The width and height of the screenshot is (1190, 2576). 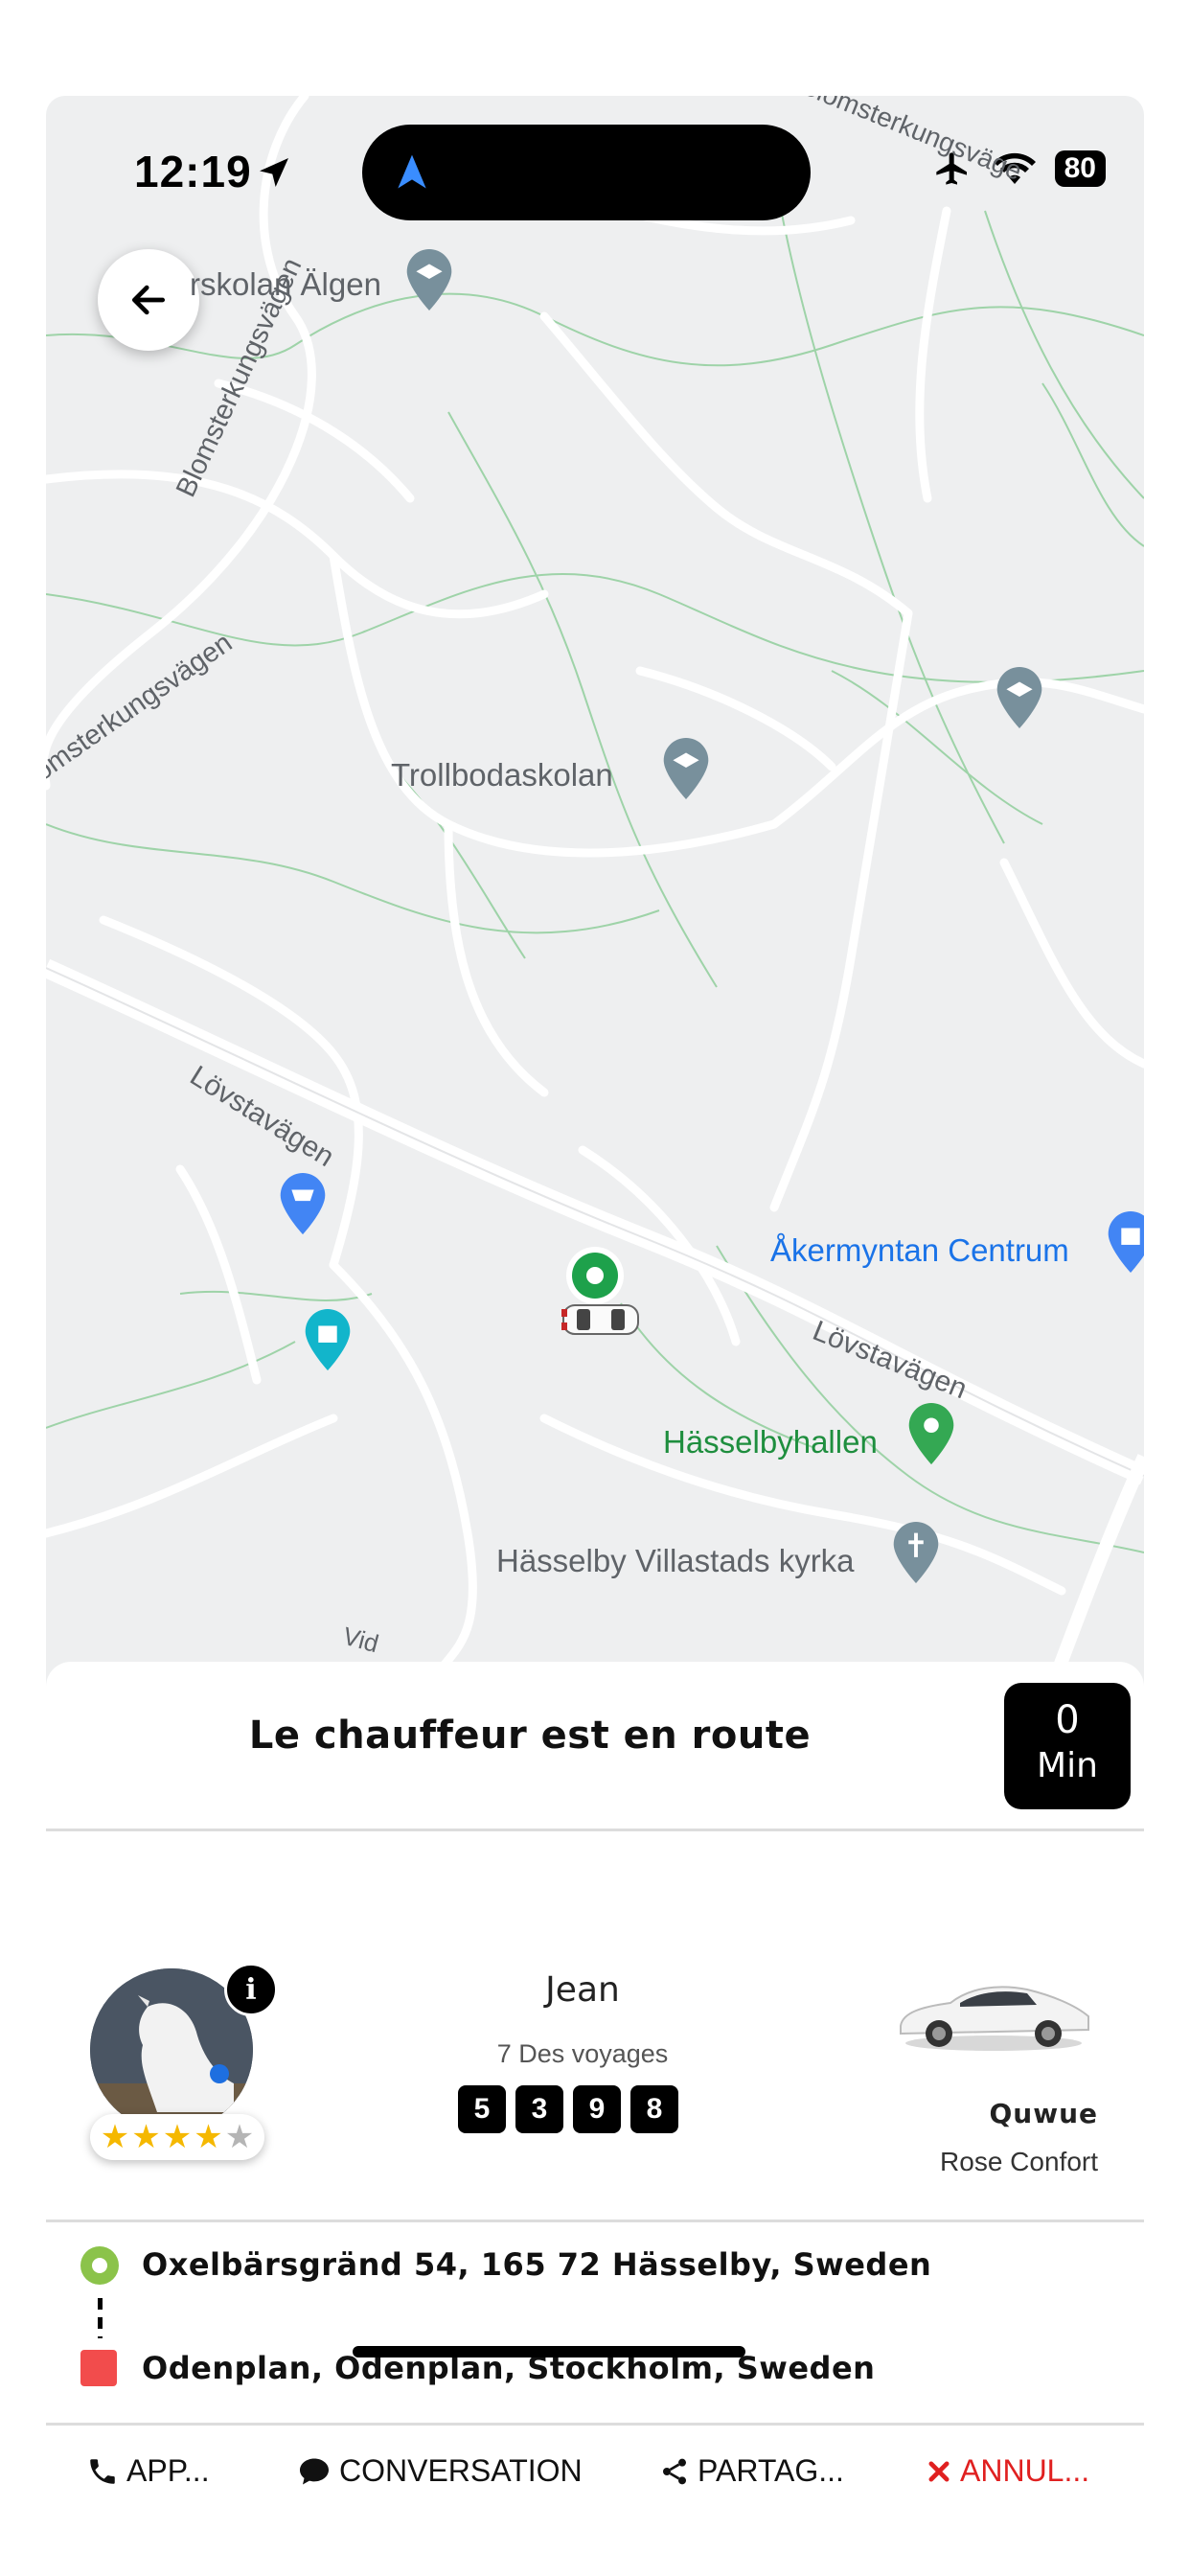 I want to click on vehicle-image, so click(x=995, y=2019).